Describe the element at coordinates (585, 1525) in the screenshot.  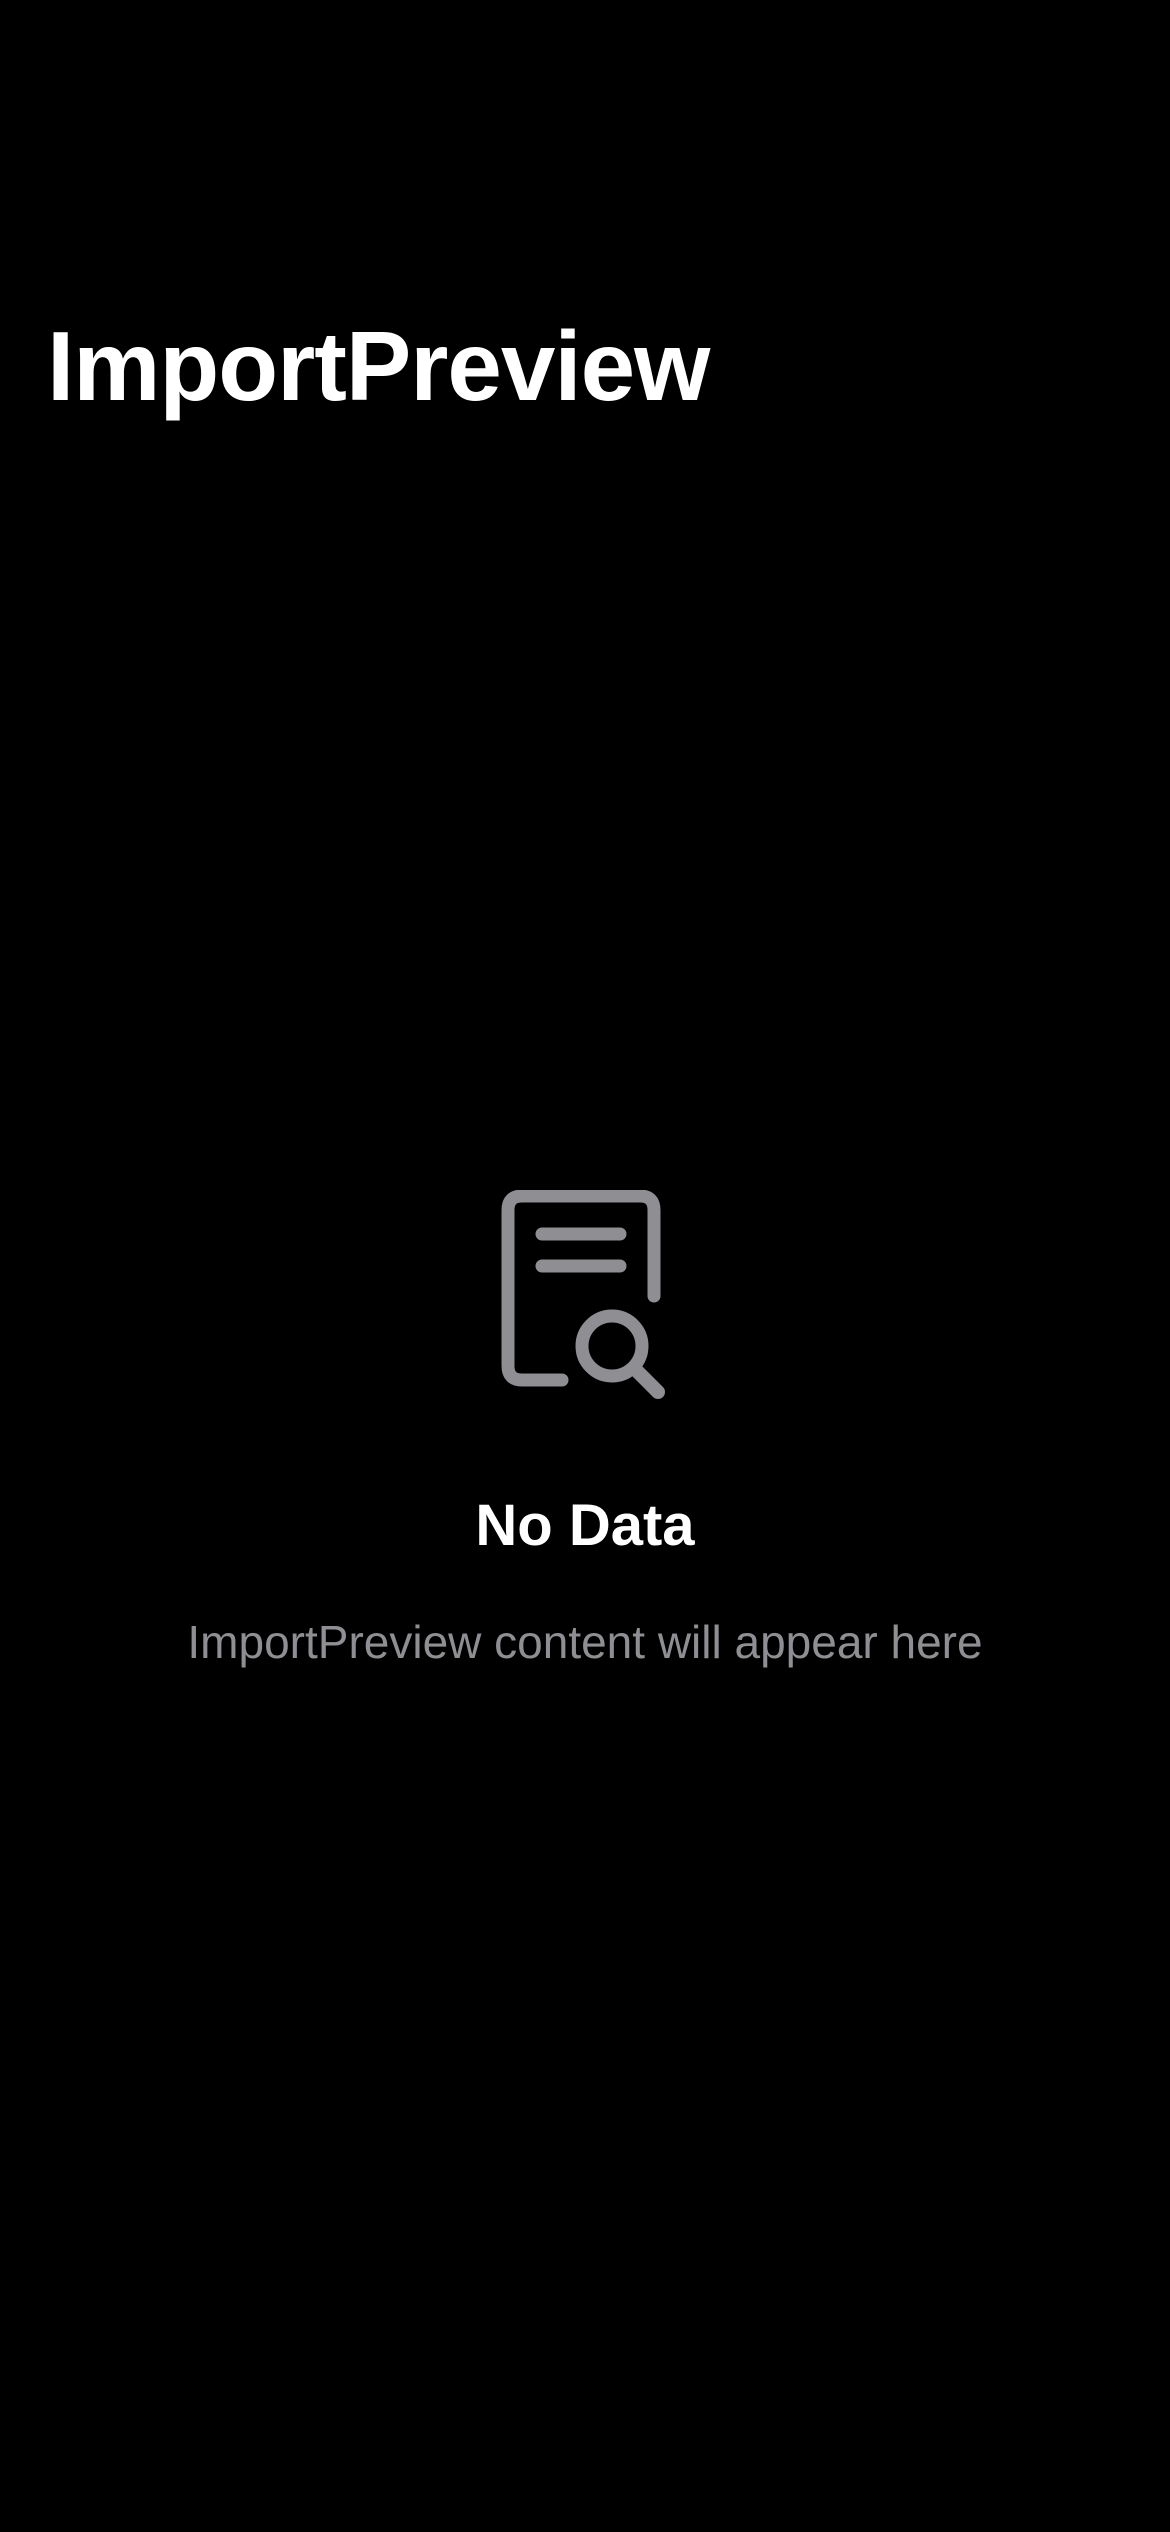
I see `empty-state-title: No Data` at that location.